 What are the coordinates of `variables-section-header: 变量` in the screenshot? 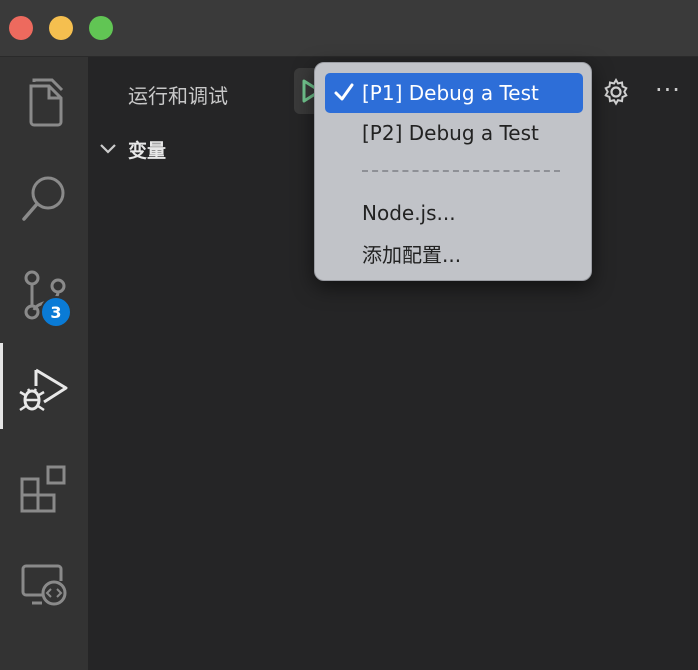 It's located at (131, 149).